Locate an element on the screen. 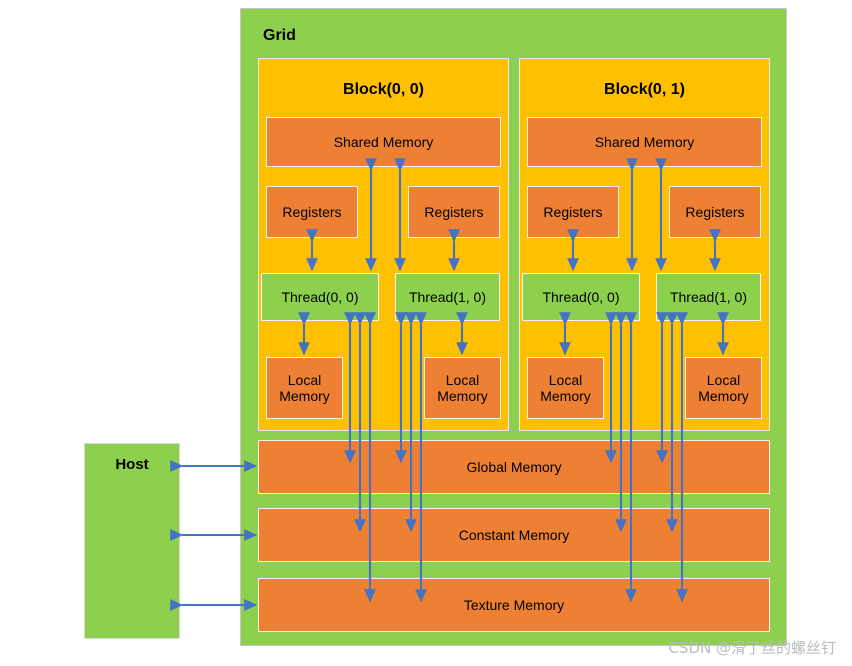 This screenshot has height=666, width=852. block-0-0-thread-1-local-memory: Local Memory is located at coordinates (462, 388).